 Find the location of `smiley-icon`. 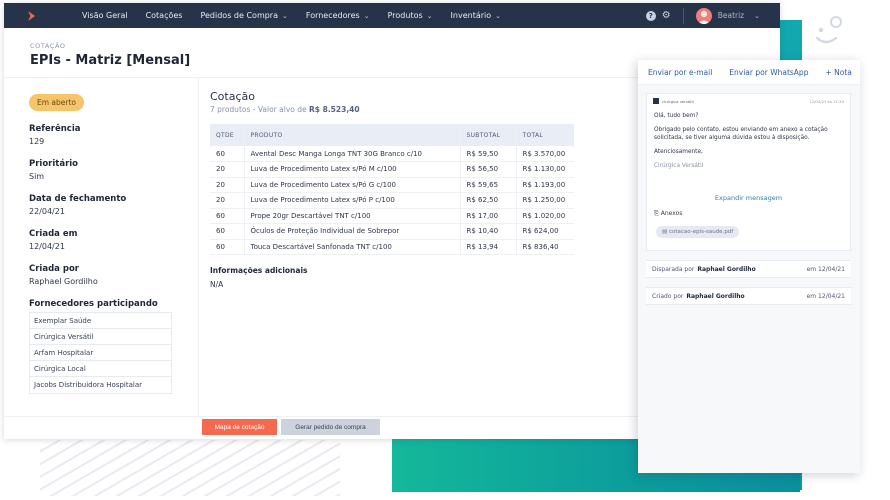

smiley-icon is located at coordinates (828, 30).